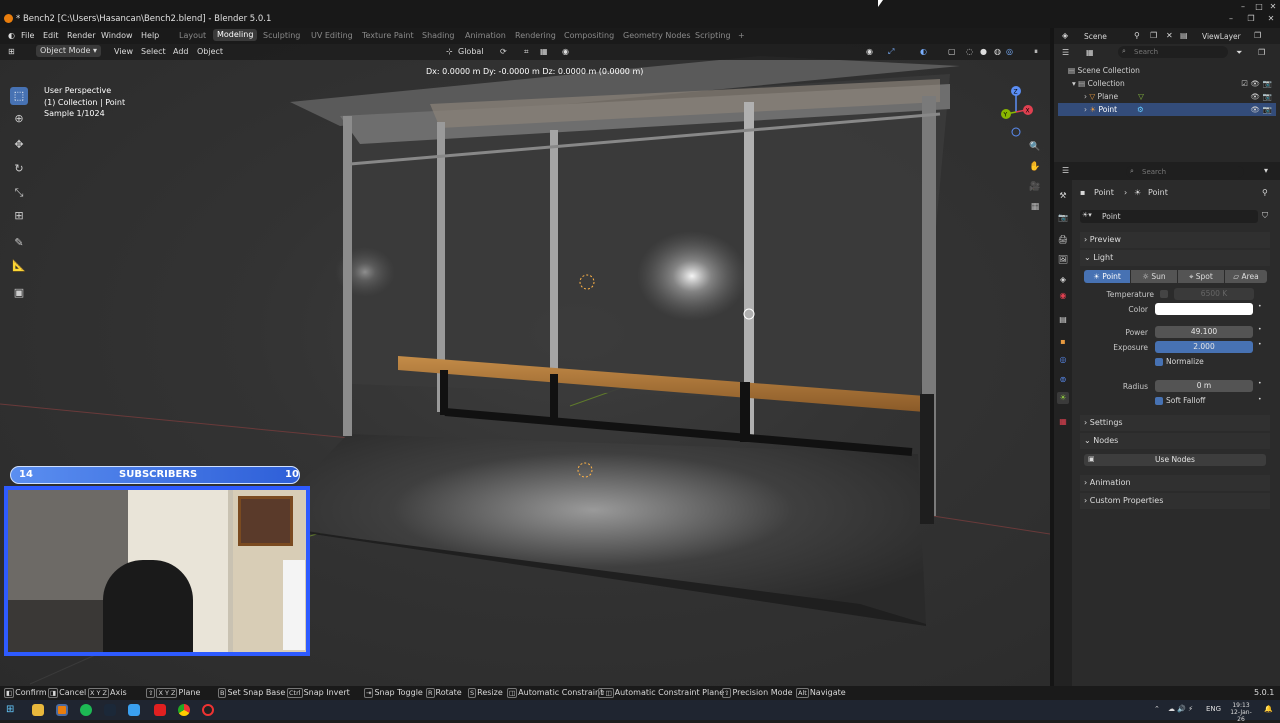 Image resolution: width=1280 pixels, height=723 pixels. What do you see at coordinates (526, 52) in the screenshot?
I see `snap-icon: ⌗` at bounding box center [526, 52].